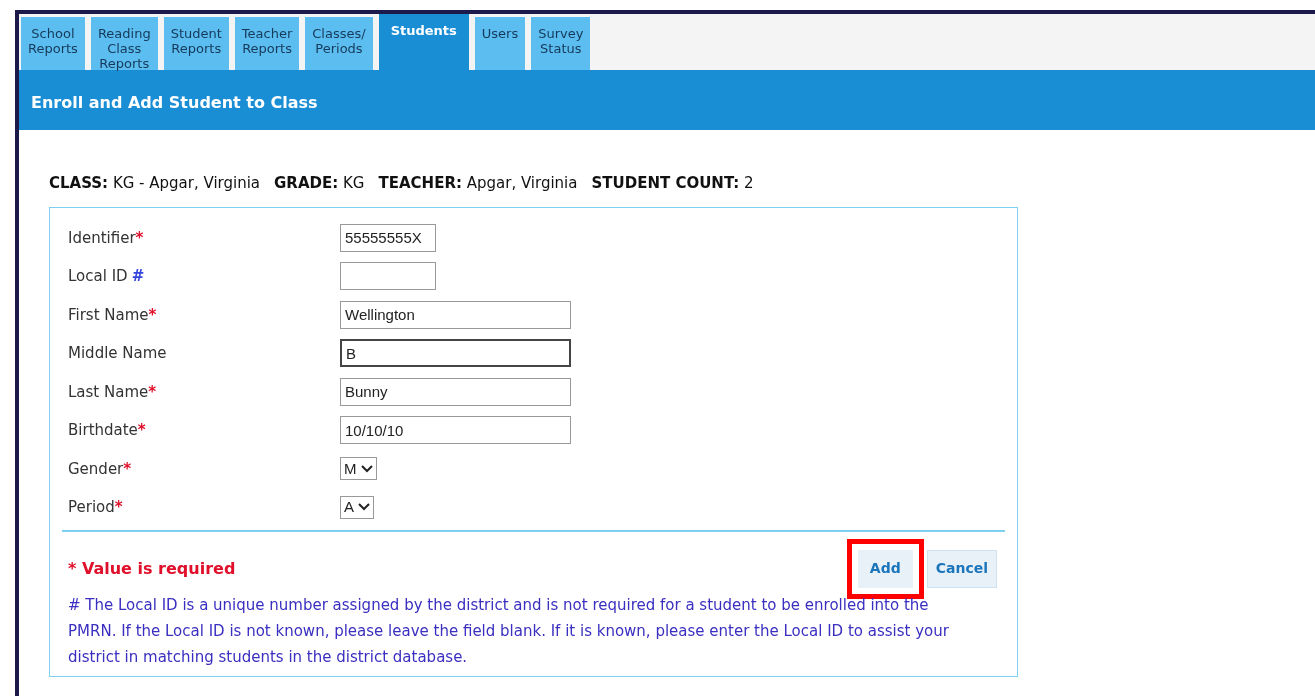 Image resolution: width=1315 pixels, height=696 pixels. I want to click on select-field: A, so click(357, 507).